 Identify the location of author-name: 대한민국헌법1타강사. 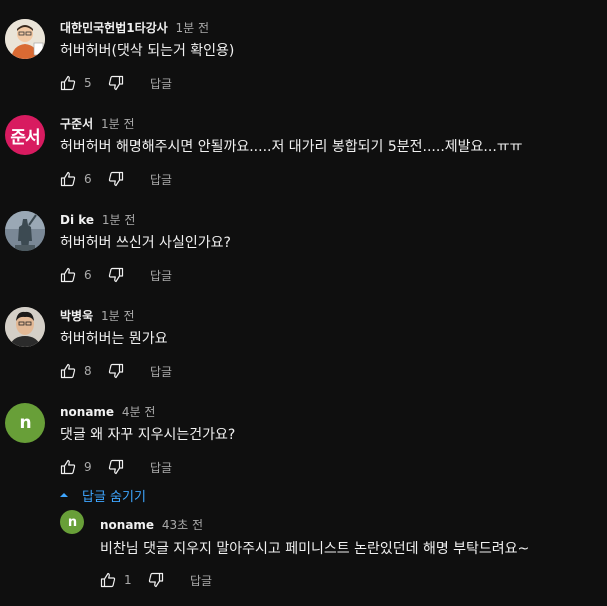
(114, 28).